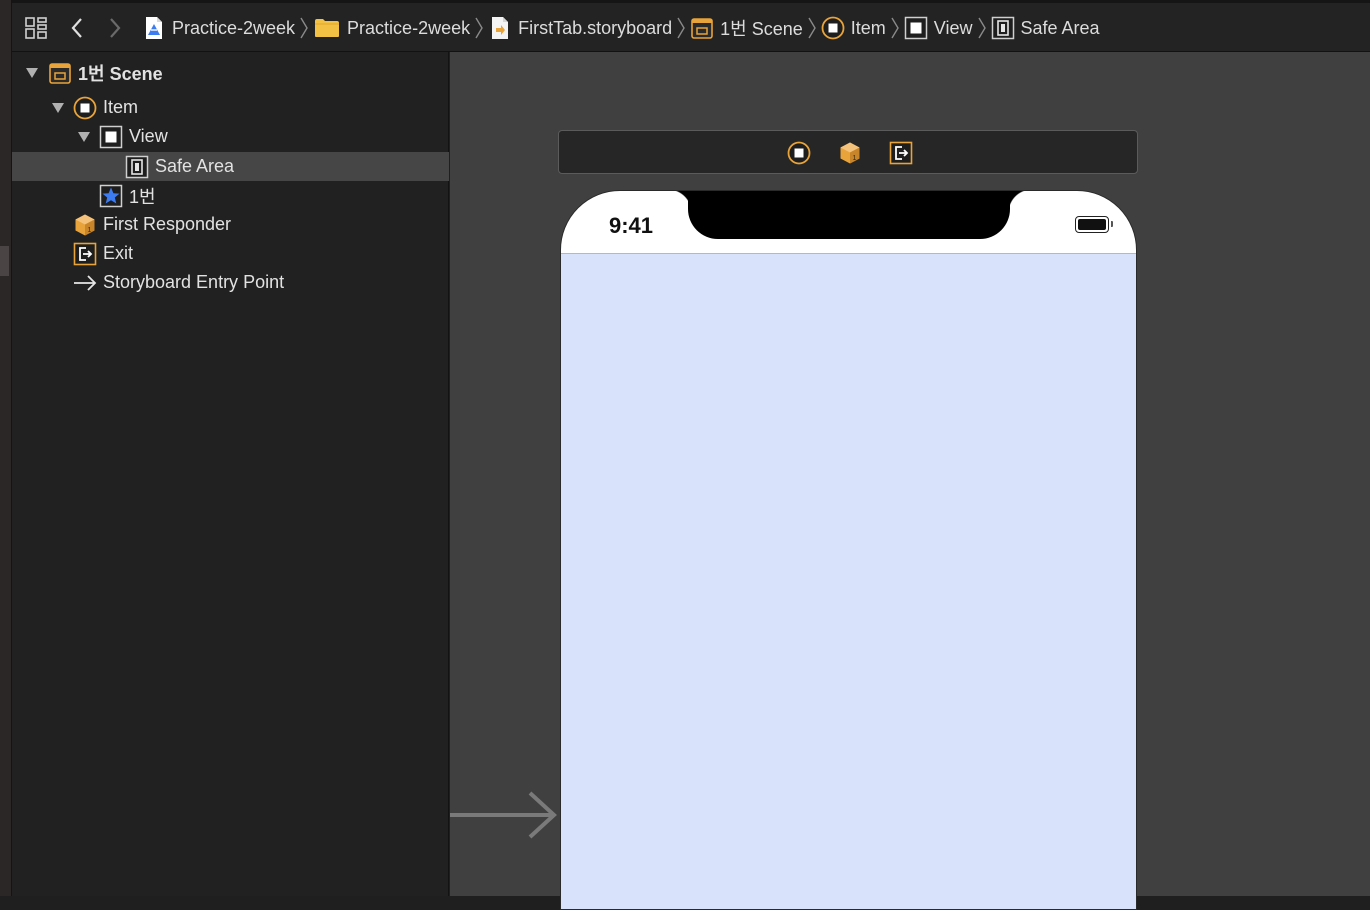  I want to click on breadcrumb-label: 1번 Scene, so click(761, 29).